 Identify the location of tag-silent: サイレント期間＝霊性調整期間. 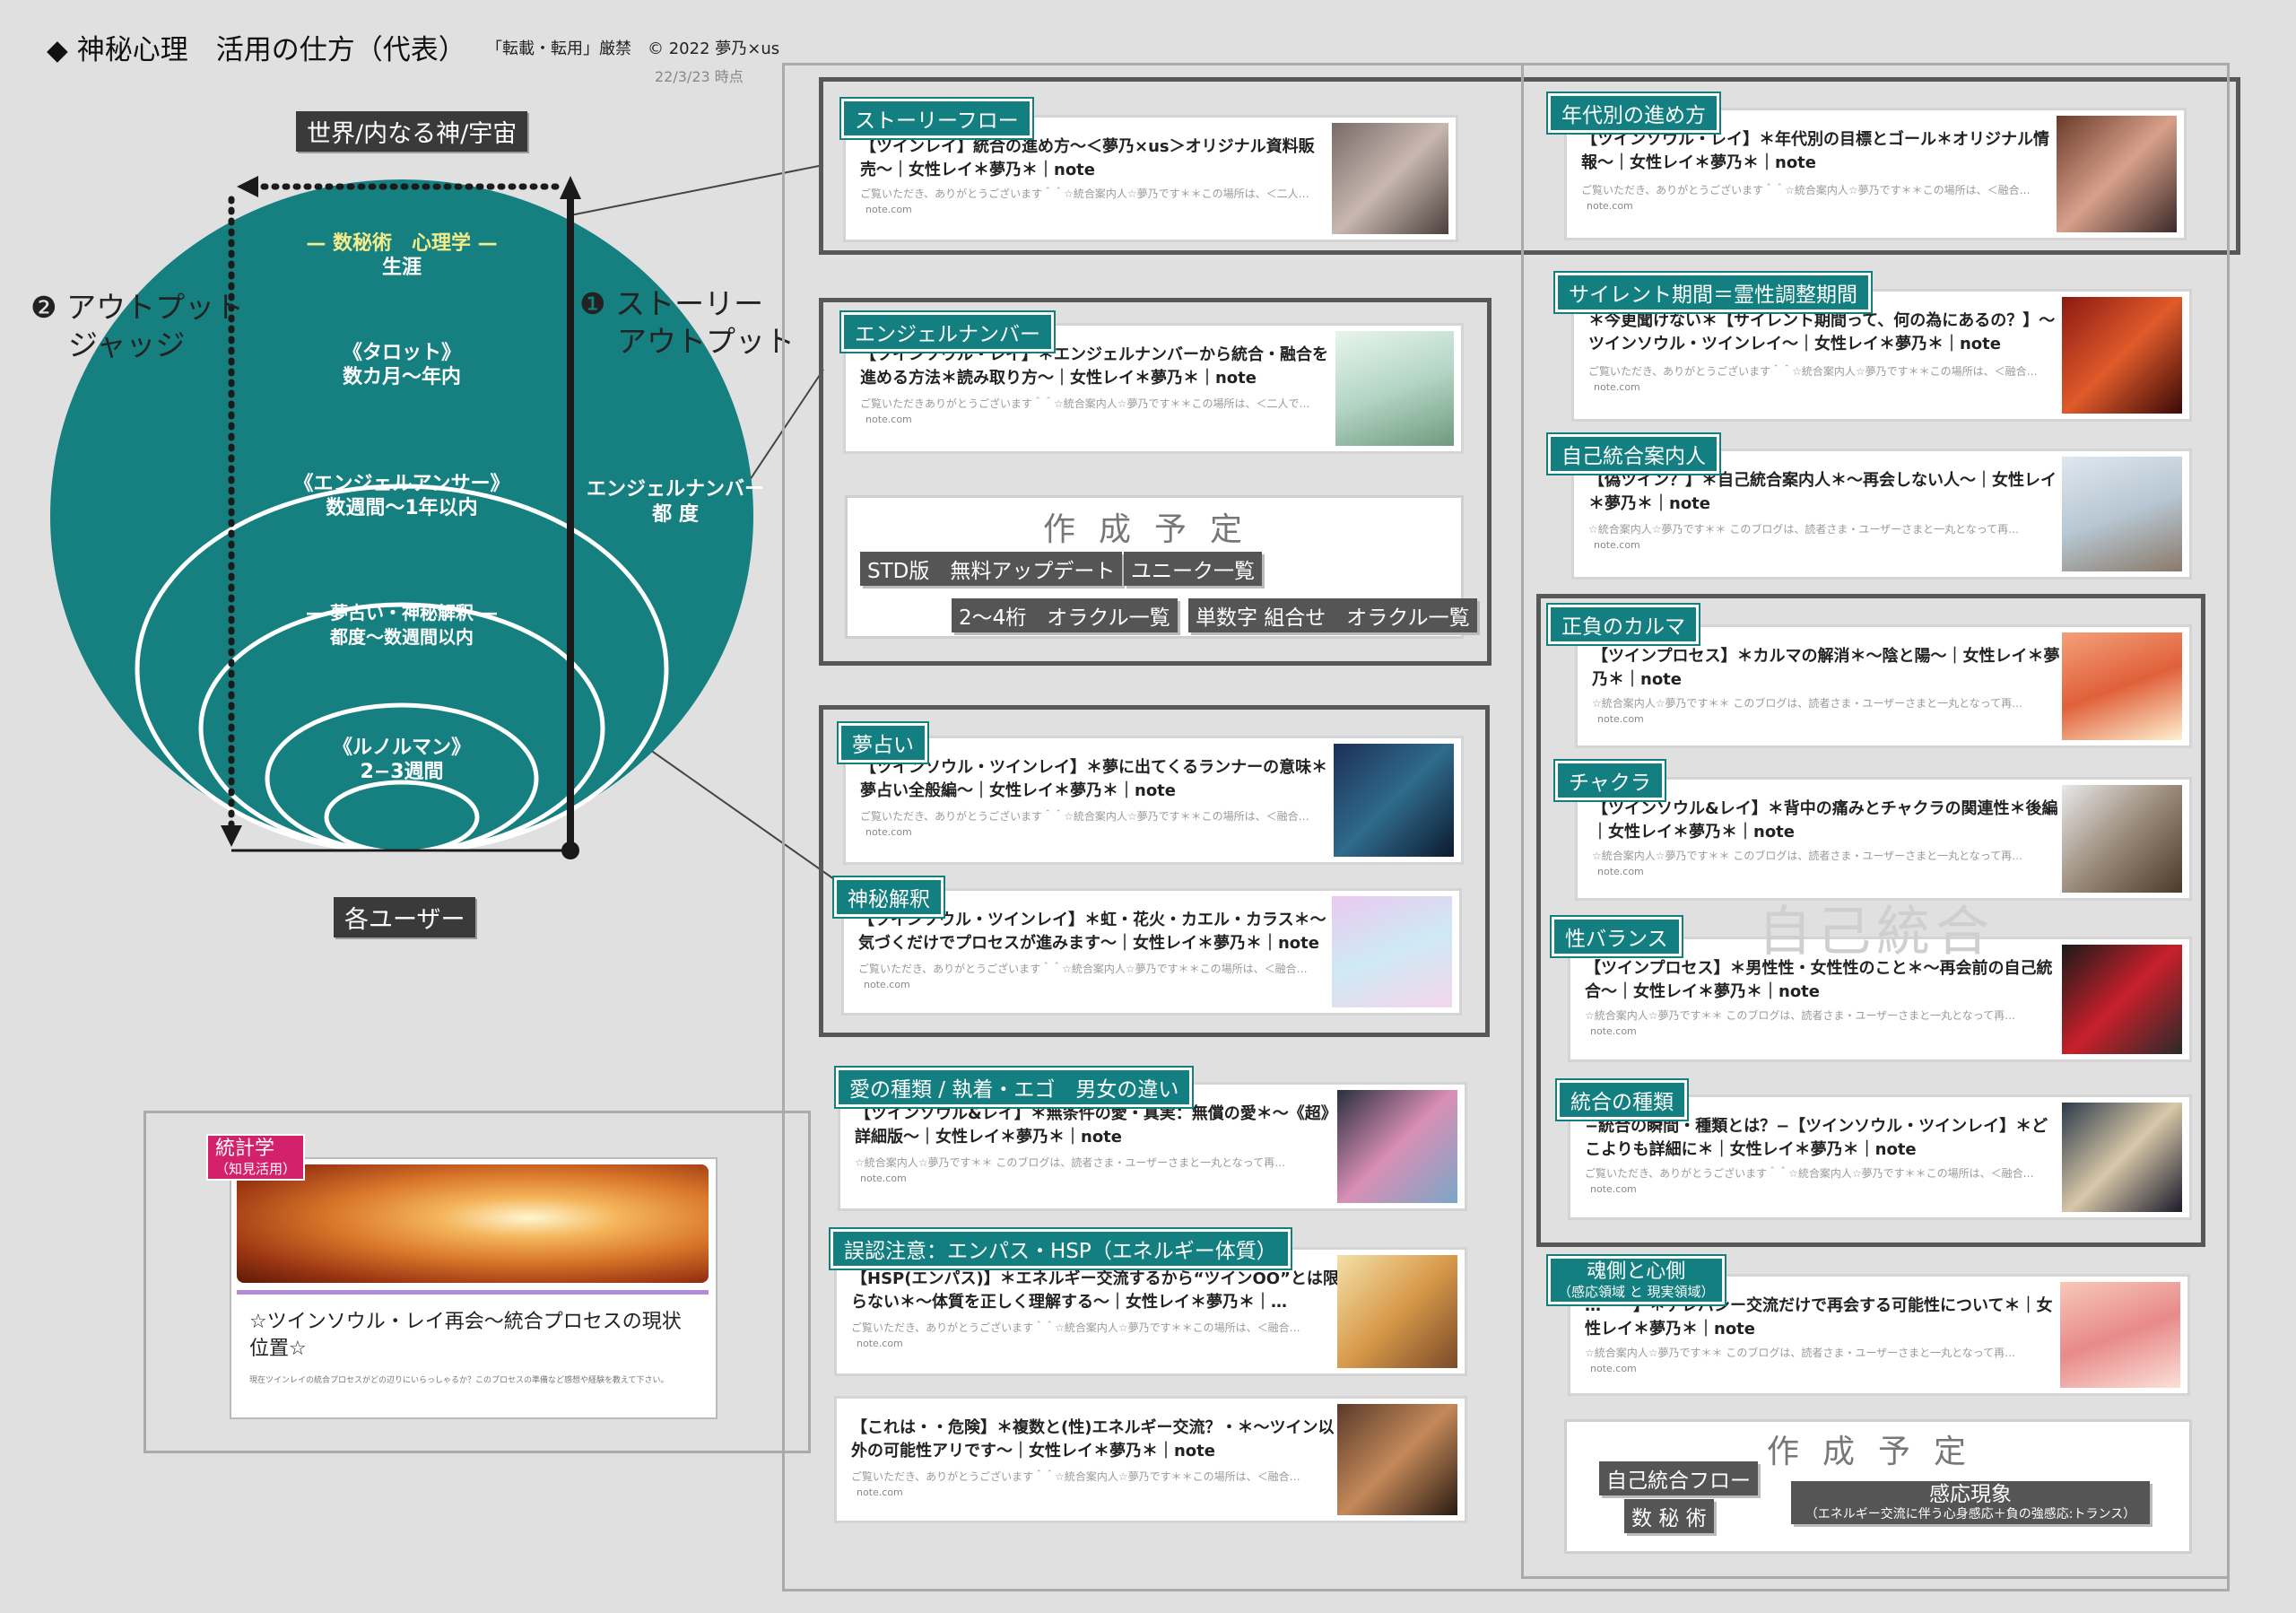
(1713, 292).